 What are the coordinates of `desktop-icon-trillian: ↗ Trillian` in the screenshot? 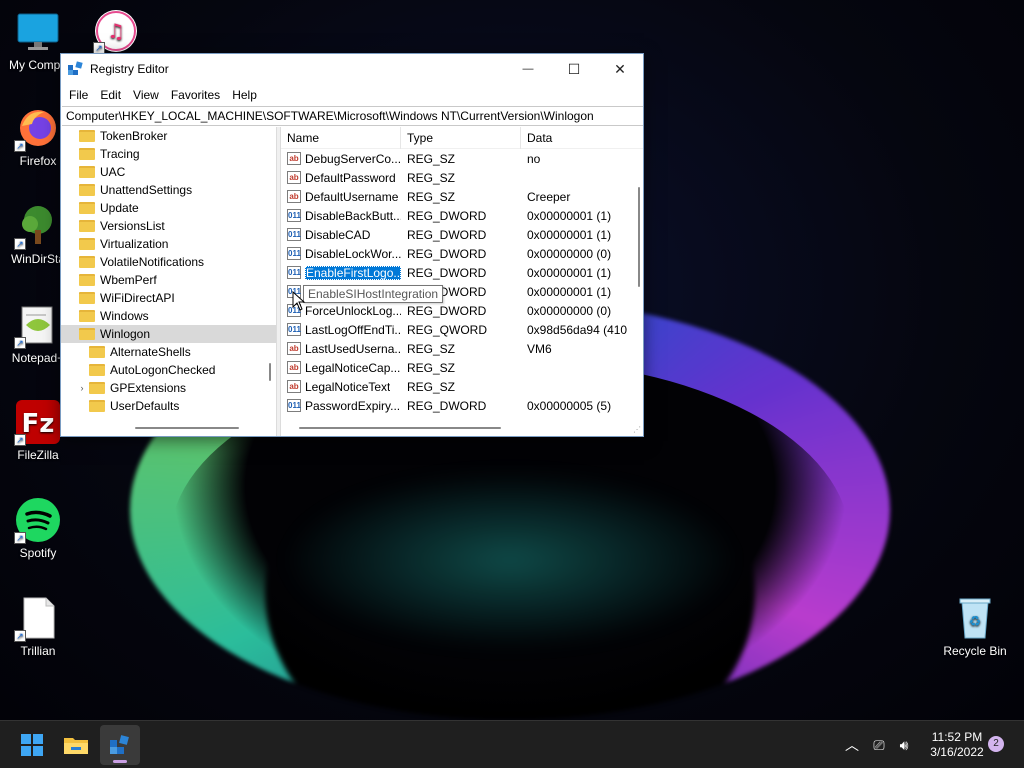 It's located at (39, 627).